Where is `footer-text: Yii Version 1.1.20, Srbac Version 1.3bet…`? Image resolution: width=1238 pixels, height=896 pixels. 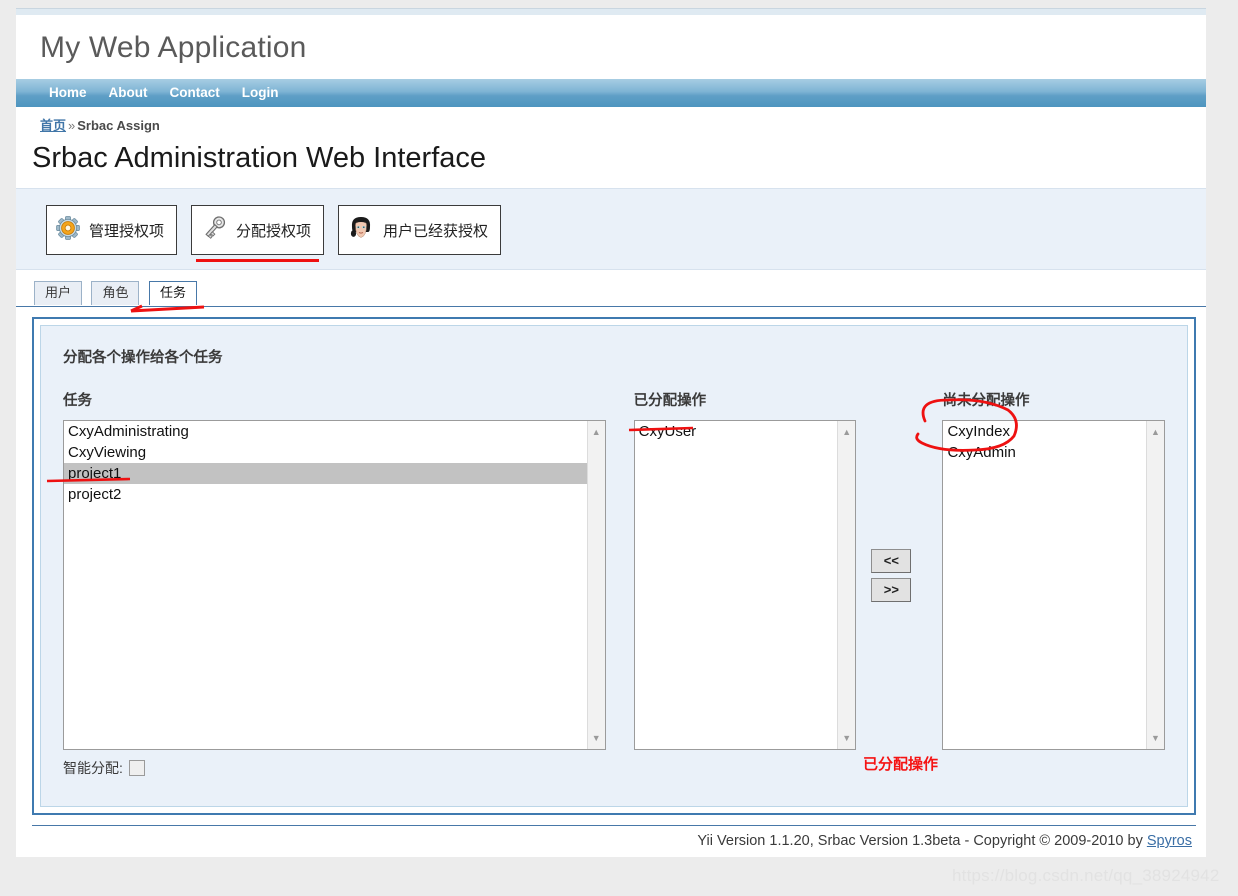 footer-text: Yii Version 1.1.20, Srbac Version 1.3bet… is located at coordinates (922, 841).